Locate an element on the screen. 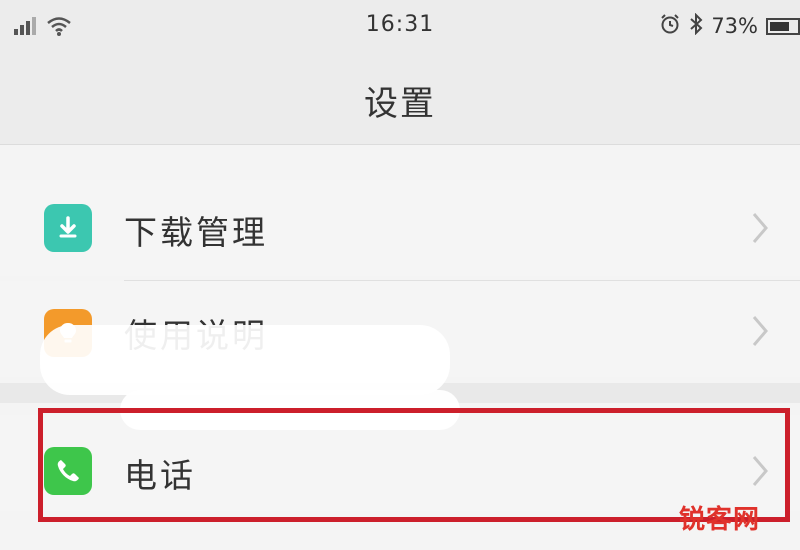 The image size is (800, 550). battery-percent: 73% is located at coordinates (734, 26).